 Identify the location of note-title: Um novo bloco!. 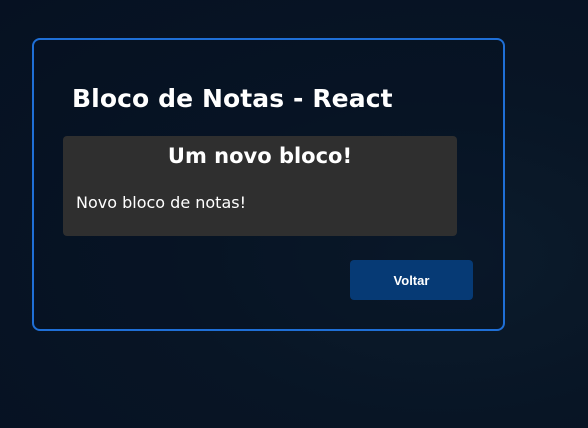
(260, 156).